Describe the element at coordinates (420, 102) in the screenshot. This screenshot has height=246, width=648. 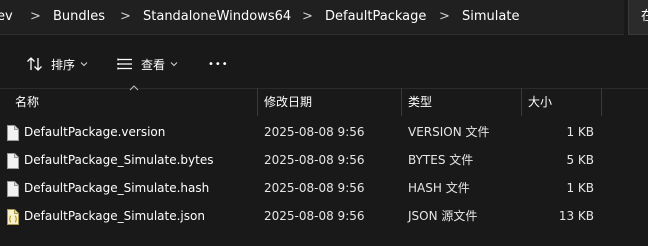
I see `column-header-type: 类型` at that location.